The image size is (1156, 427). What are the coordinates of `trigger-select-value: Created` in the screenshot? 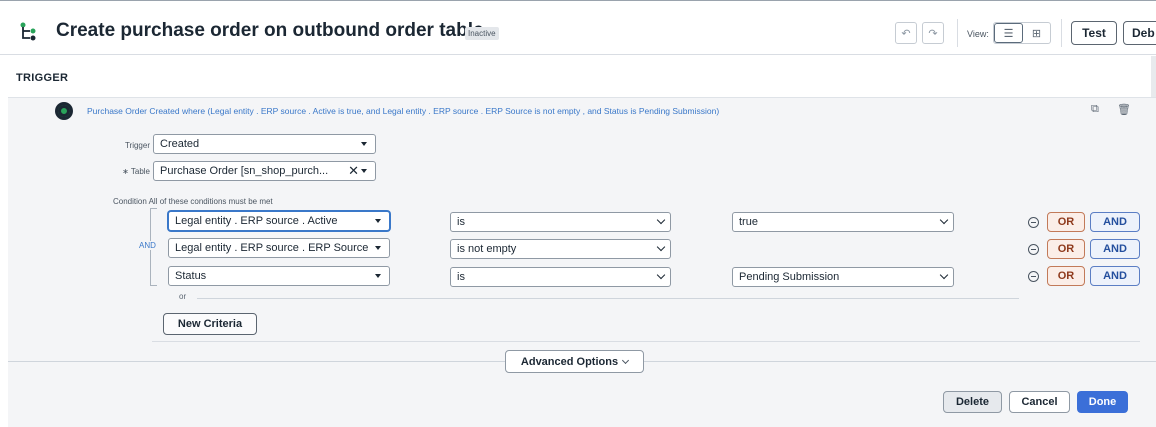 It's located at (180, 144).